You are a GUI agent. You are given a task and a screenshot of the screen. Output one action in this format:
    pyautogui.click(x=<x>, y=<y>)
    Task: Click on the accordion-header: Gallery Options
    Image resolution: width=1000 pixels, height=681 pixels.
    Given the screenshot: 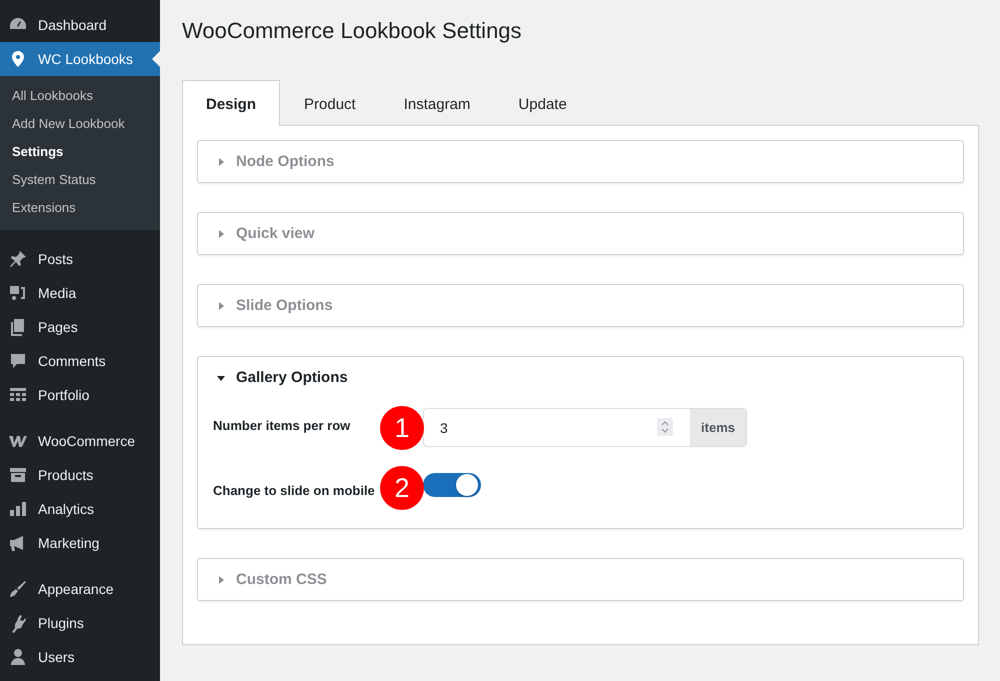 What is the action you would take?
    pyautogui.click(x=580, y=377)
    